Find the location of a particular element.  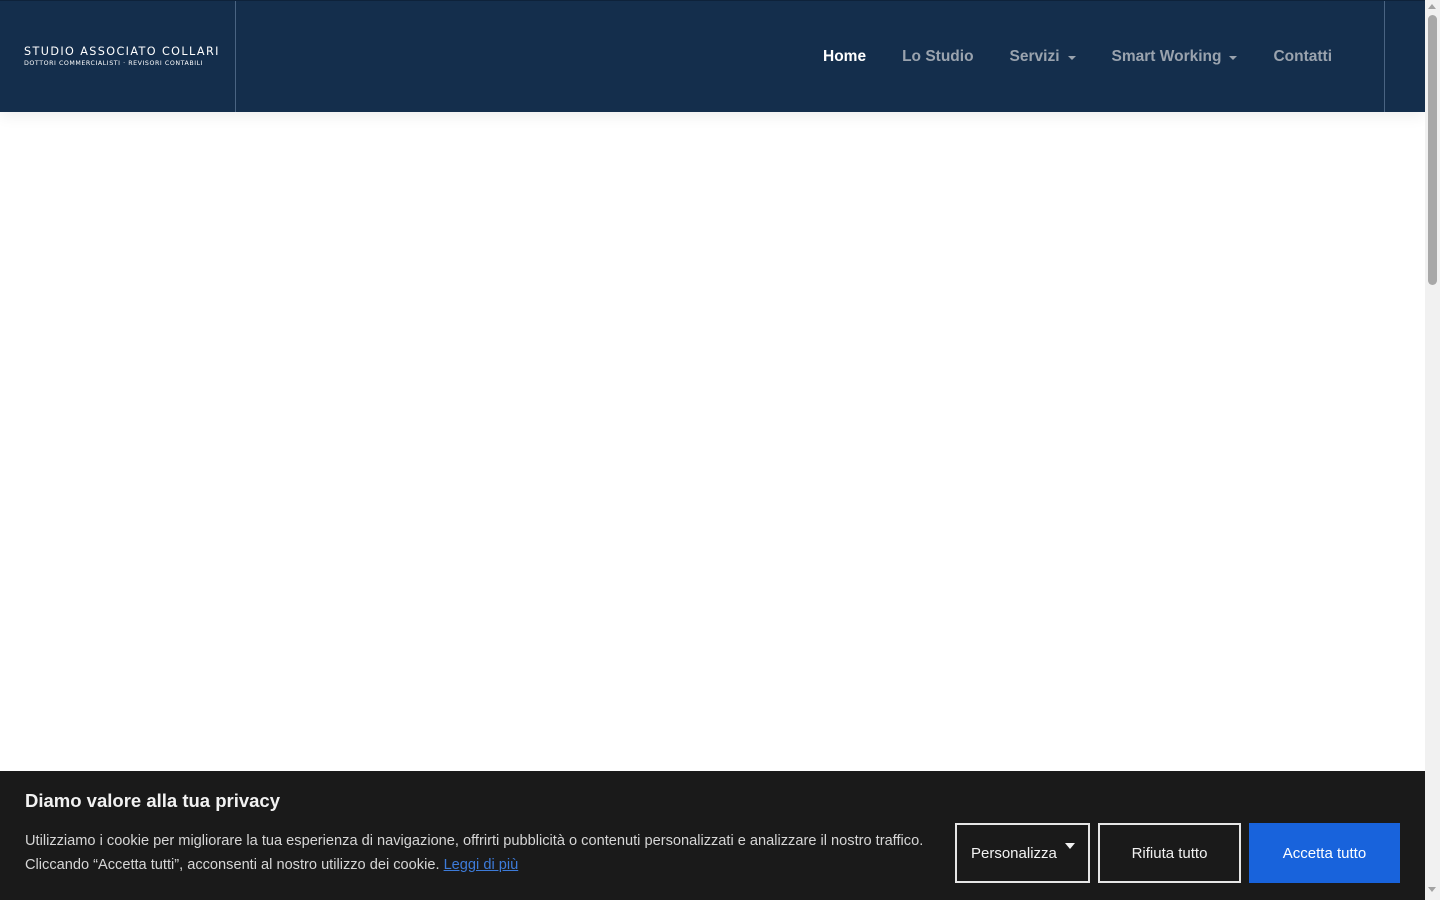

nav-item-servizi: Servizi is located at coordinates (1043, 57).